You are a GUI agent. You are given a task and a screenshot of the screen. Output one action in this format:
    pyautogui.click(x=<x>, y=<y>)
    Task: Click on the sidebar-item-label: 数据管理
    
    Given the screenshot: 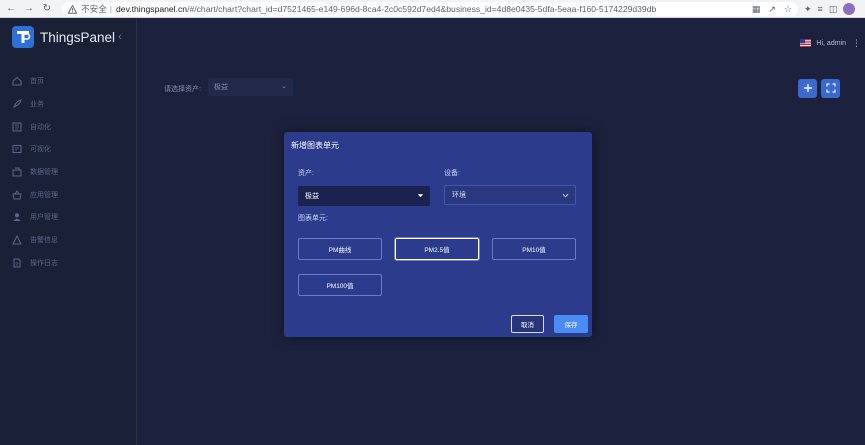 What is the action you would take?
    pyautogui.click(x=44, y=173)
    